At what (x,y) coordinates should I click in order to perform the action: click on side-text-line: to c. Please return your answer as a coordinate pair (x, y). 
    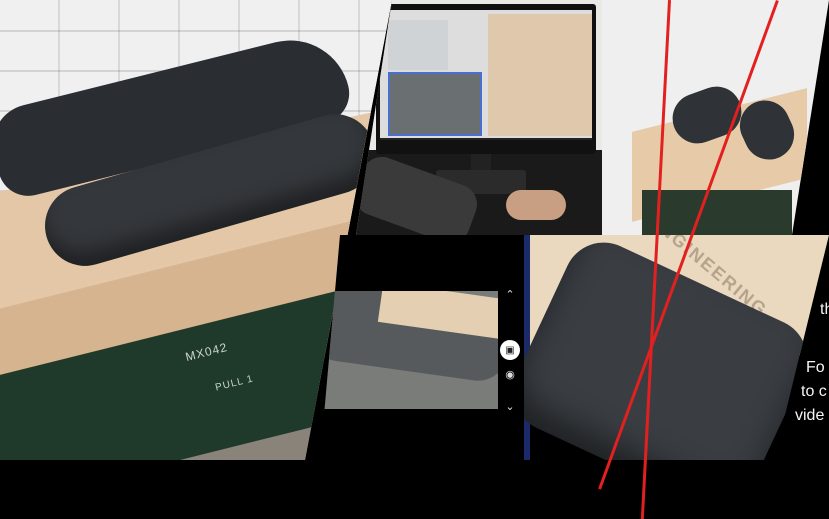
    Looking at the image, I should click on (814, 391).